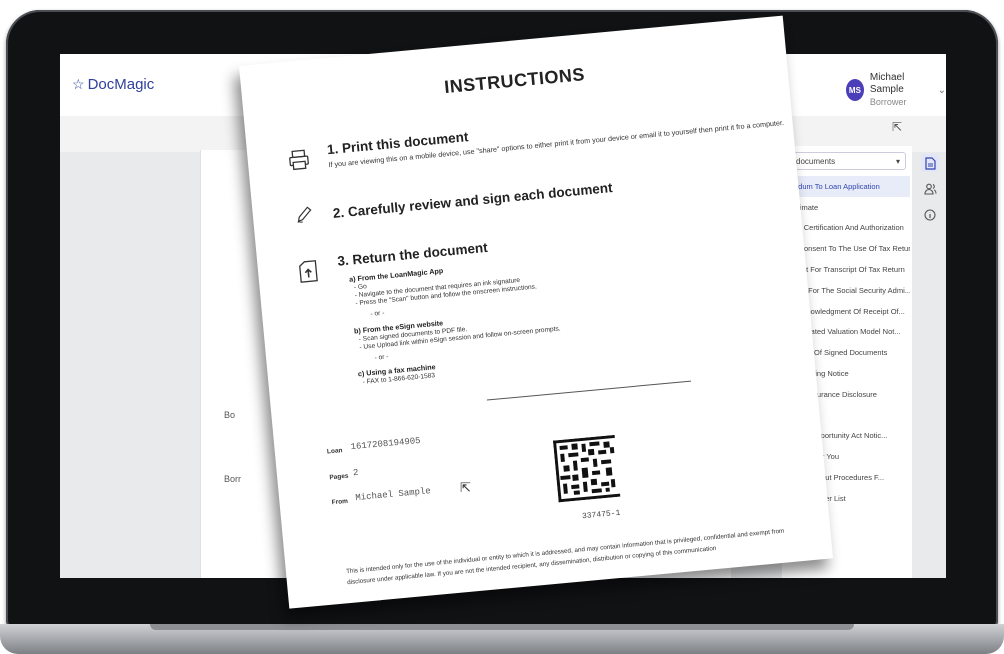 The height and width of the screenshot is (654, 1004). What do you see at coordinates (502, 627) in the screenshot?
I see `laptop-notch` at bounding box center [502, 627].